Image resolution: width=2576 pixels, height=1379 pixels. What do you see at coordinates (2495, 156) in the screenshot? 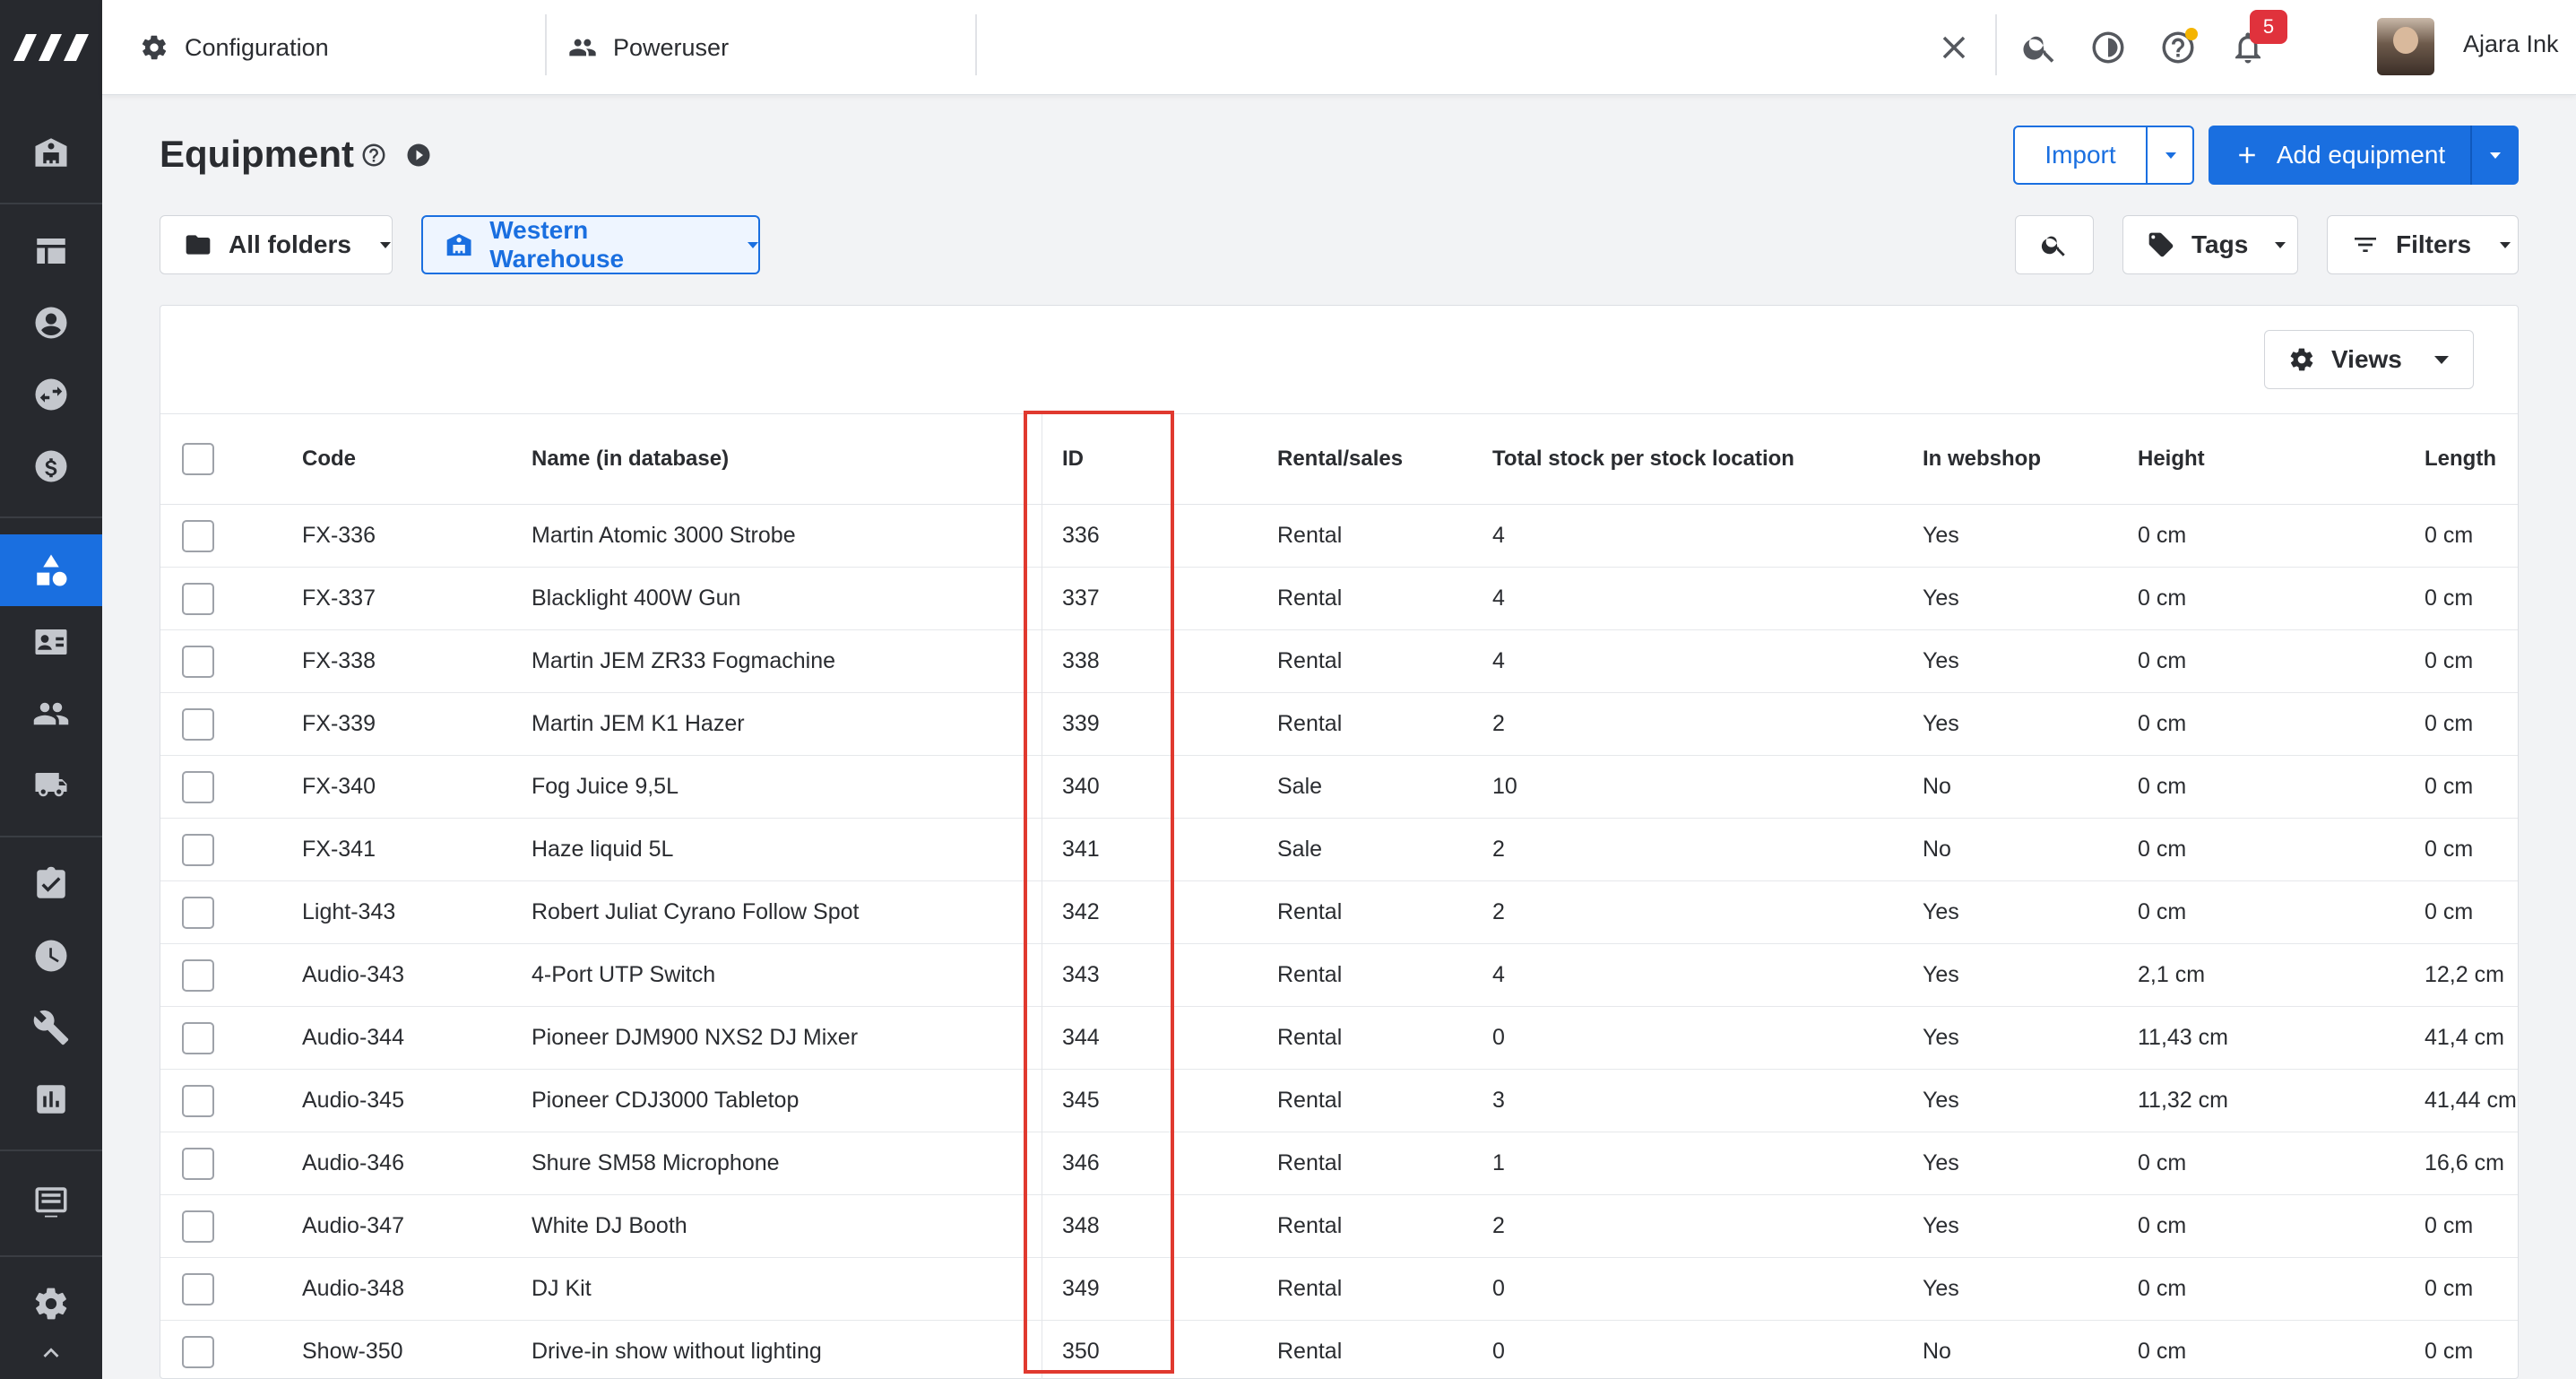
I see `add-dropdown-toggle` at bounding box center [2495, 156].